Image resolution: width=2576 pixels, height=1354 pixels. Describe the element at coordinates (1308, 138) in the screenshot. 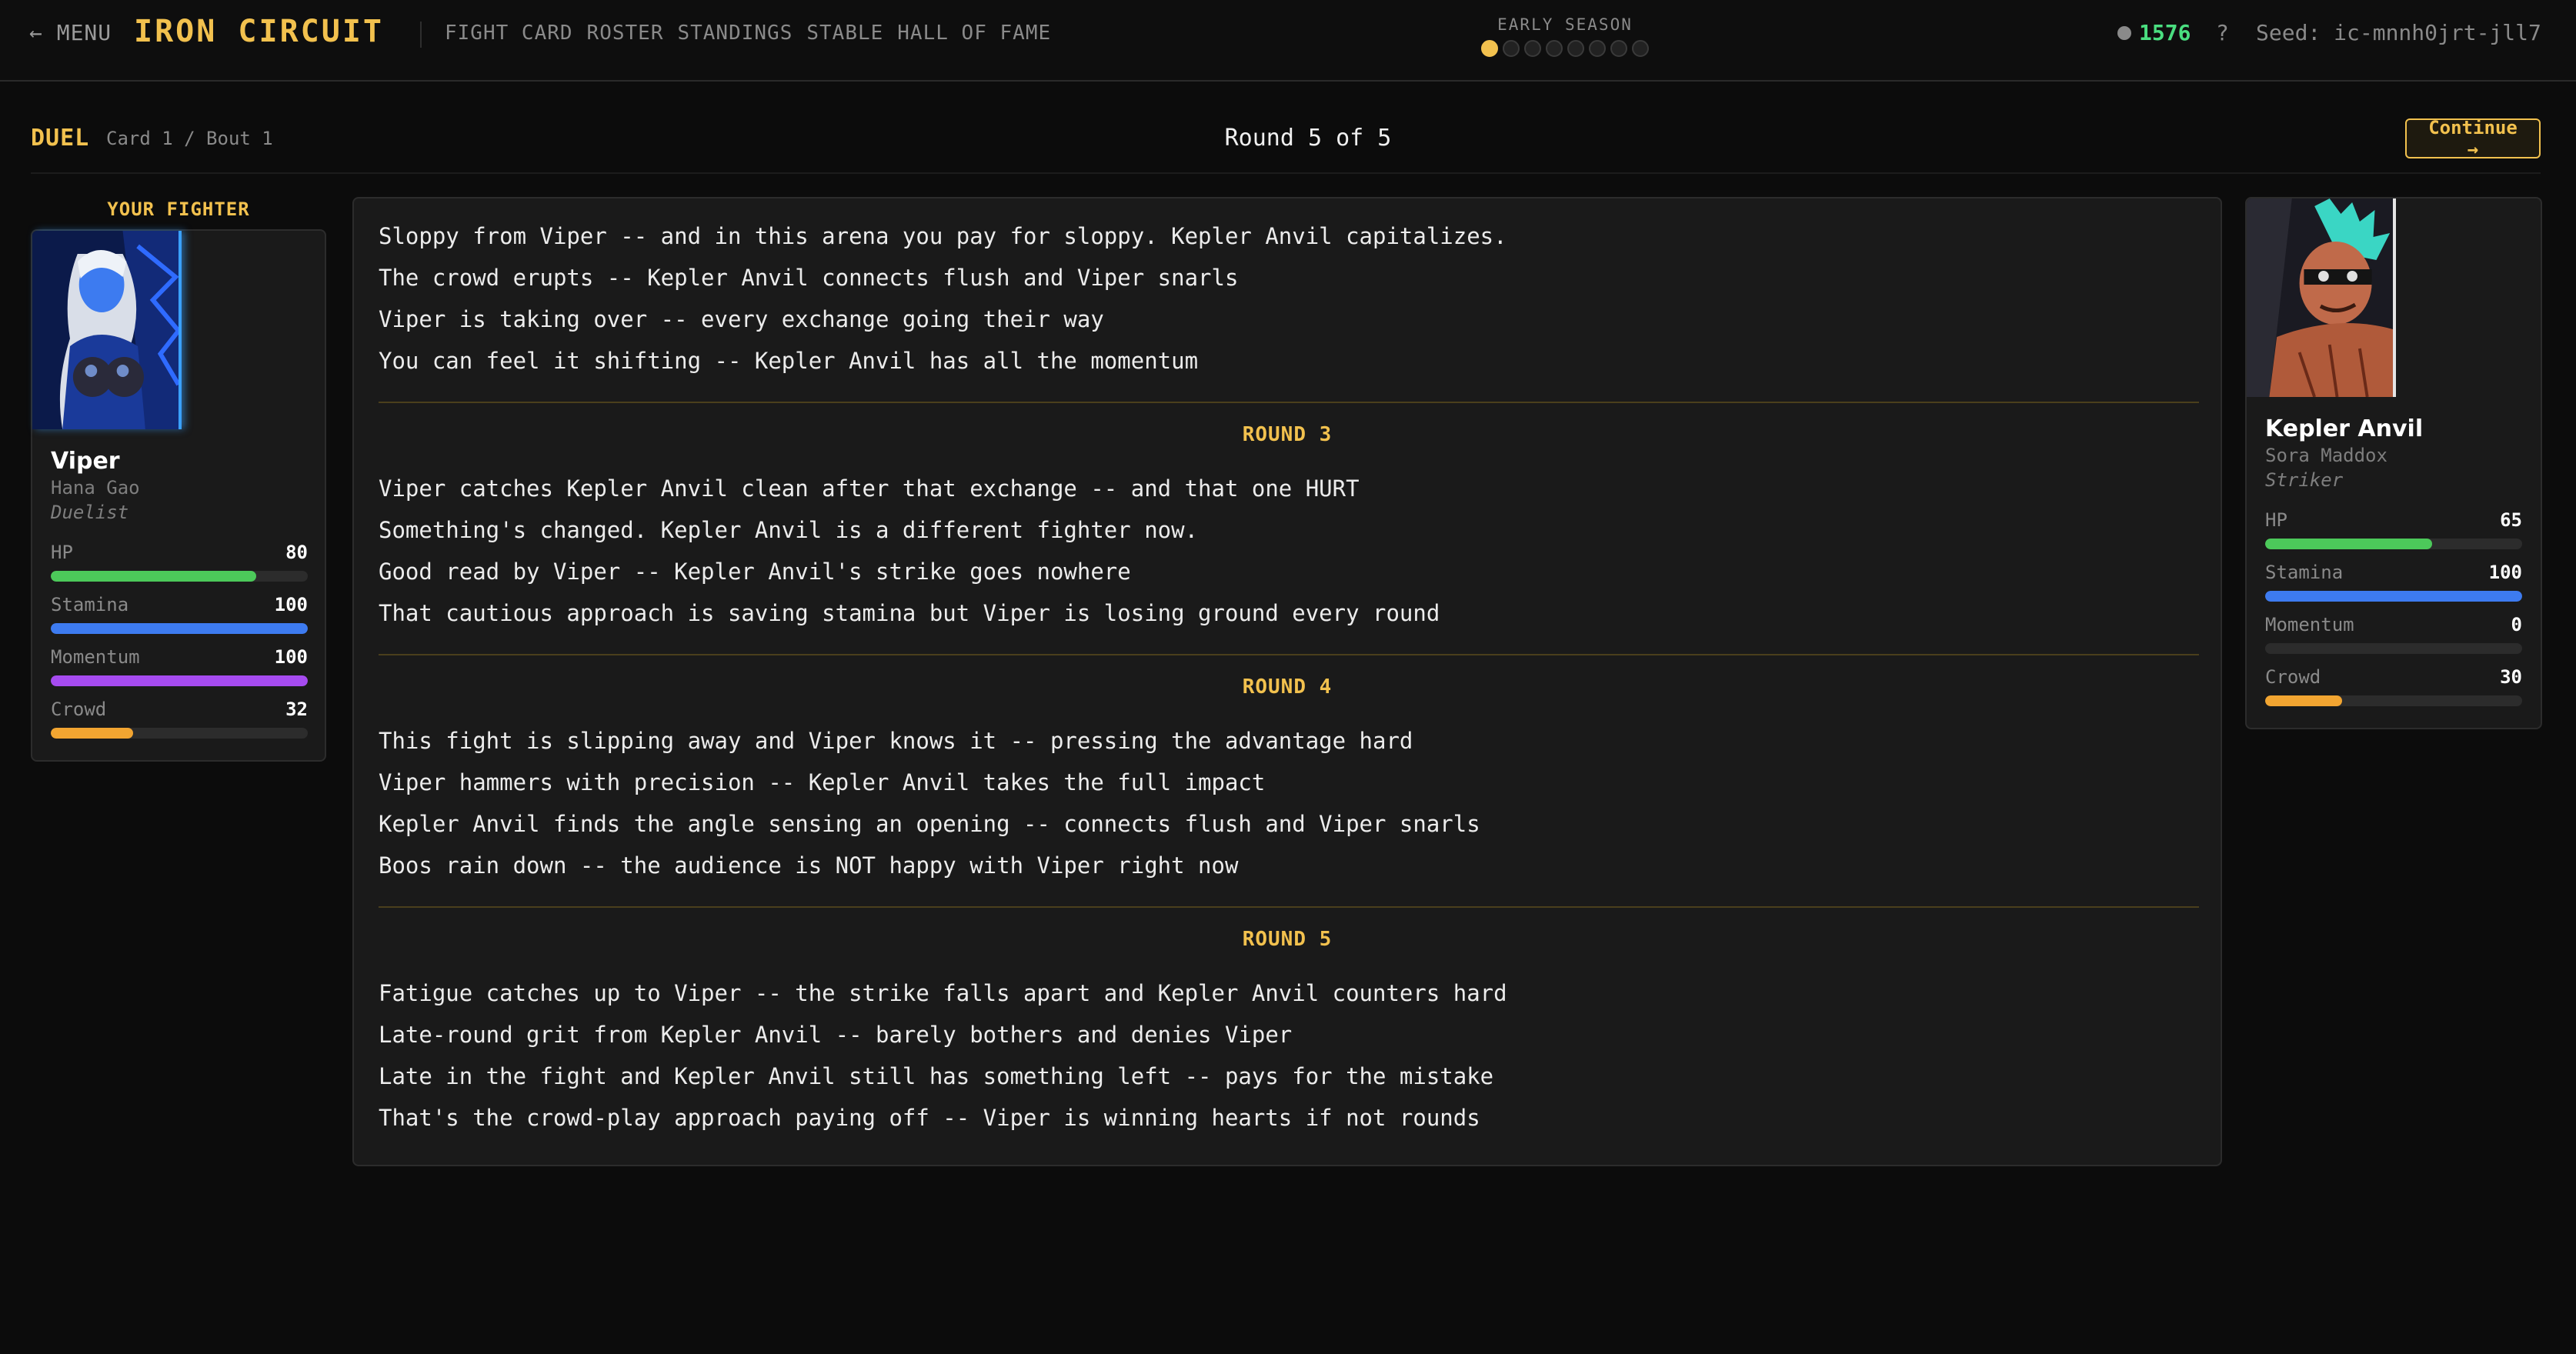

I see `round-indicator: Round 5 of 5` at that location.